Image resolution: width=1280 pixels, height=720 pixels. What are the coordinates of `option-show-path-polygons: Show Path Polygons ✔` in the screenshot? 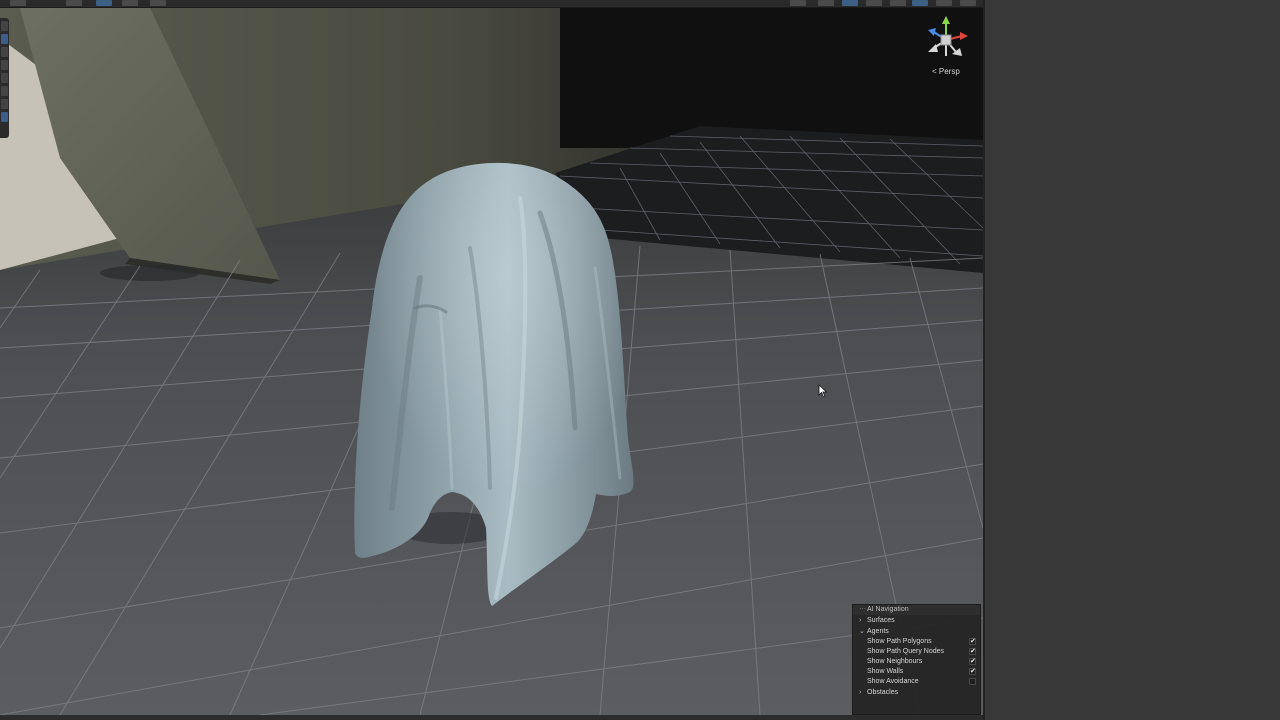 It's located at (916, 642).